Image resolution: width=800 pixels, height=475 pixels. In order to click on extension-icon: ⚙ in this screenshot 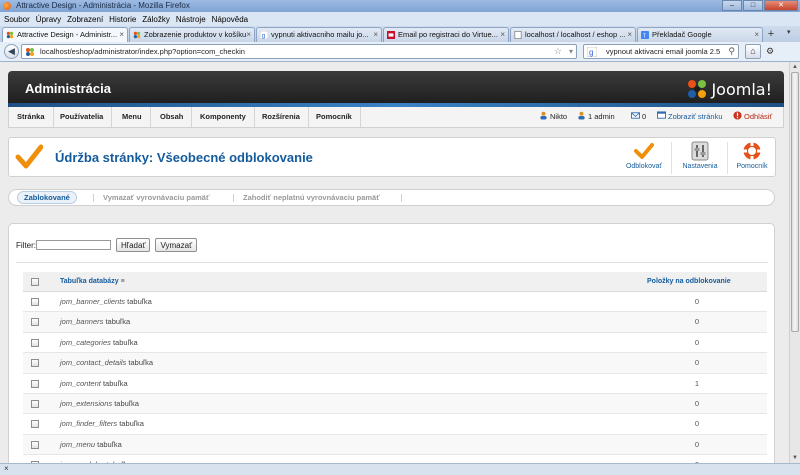, I will do `click(770, 51)`.